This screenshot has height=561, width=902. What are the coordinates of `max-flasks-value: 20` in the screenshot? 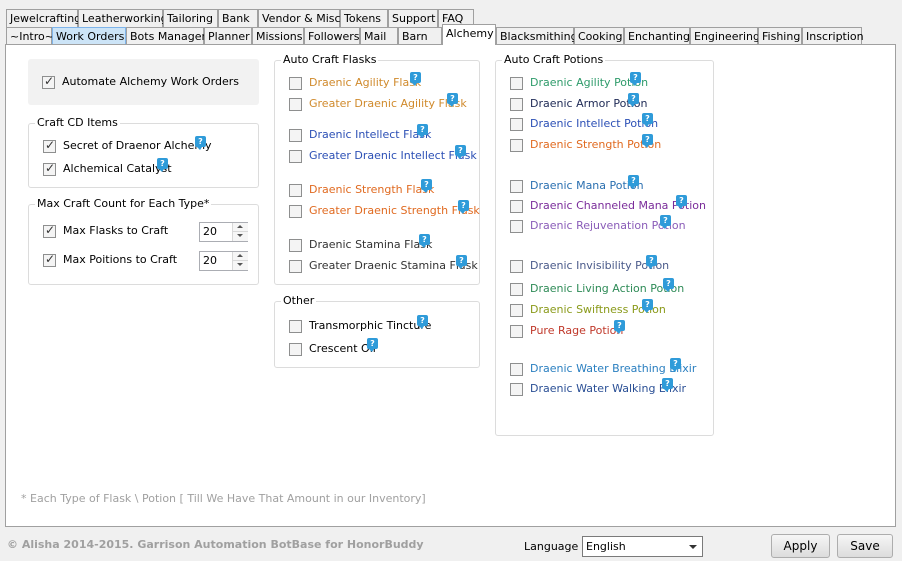 It's located at (210, 231).